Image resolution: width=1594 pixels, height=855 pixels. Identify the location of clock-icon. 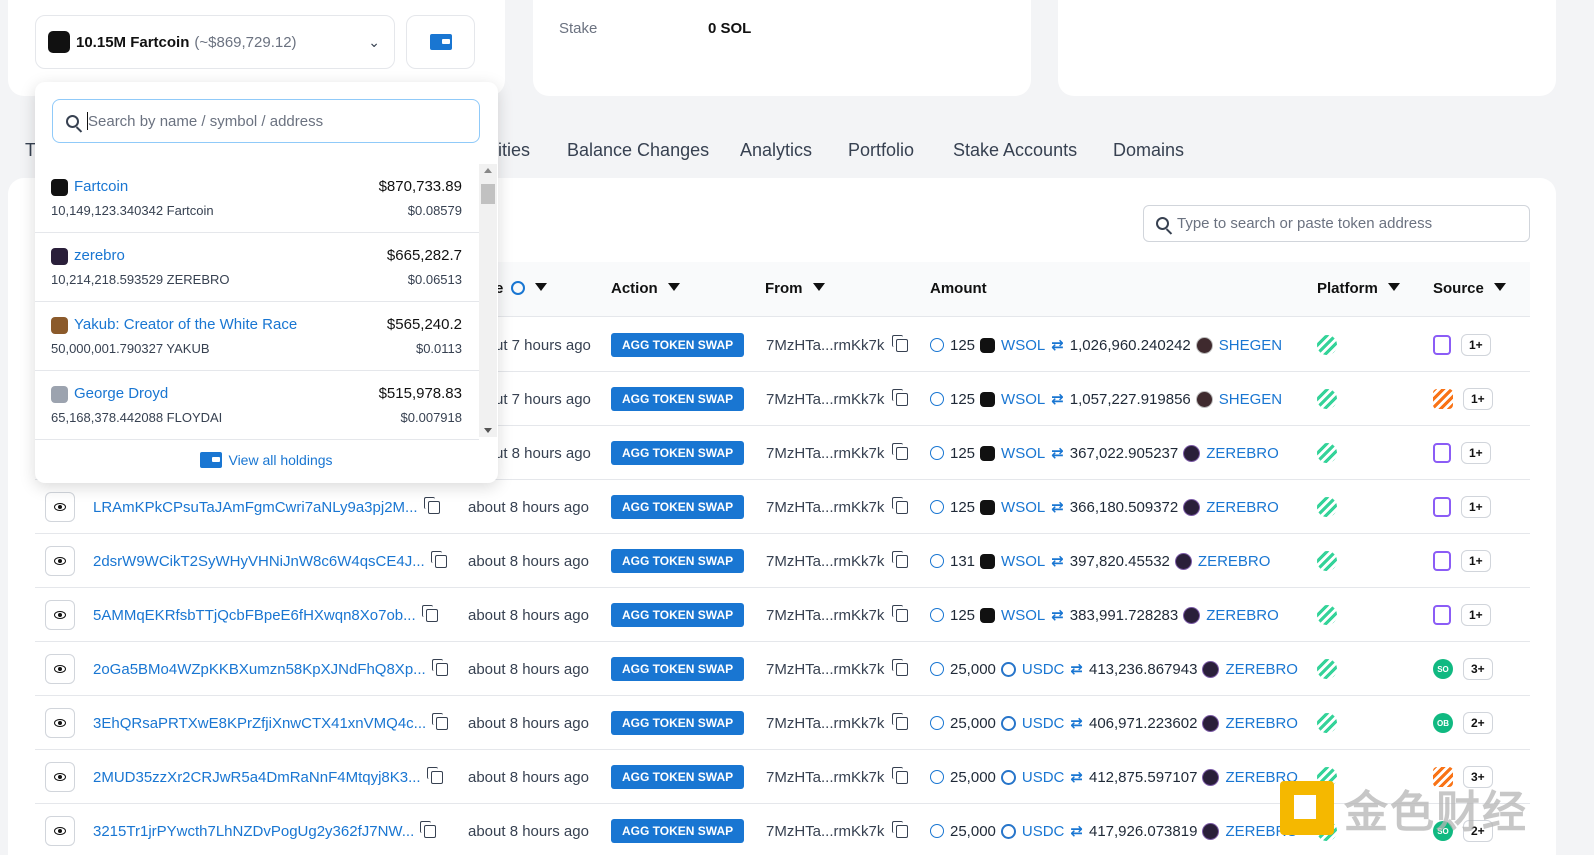
(518, 288).